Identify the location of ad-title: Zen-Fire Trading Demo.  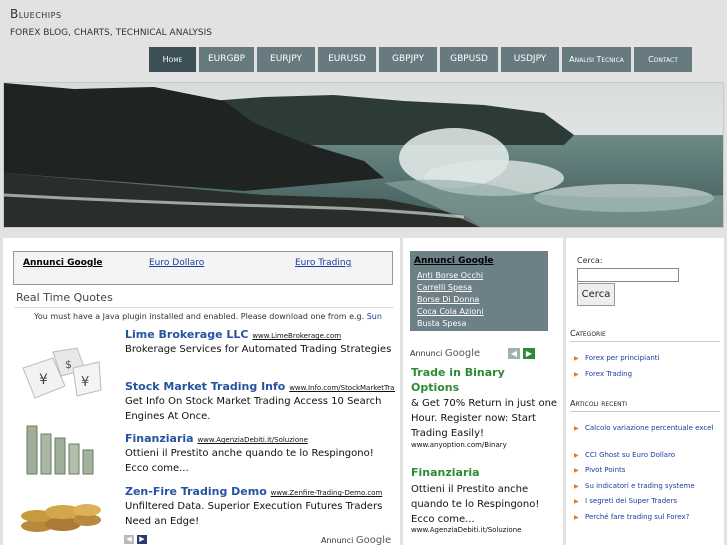
(196, 491).